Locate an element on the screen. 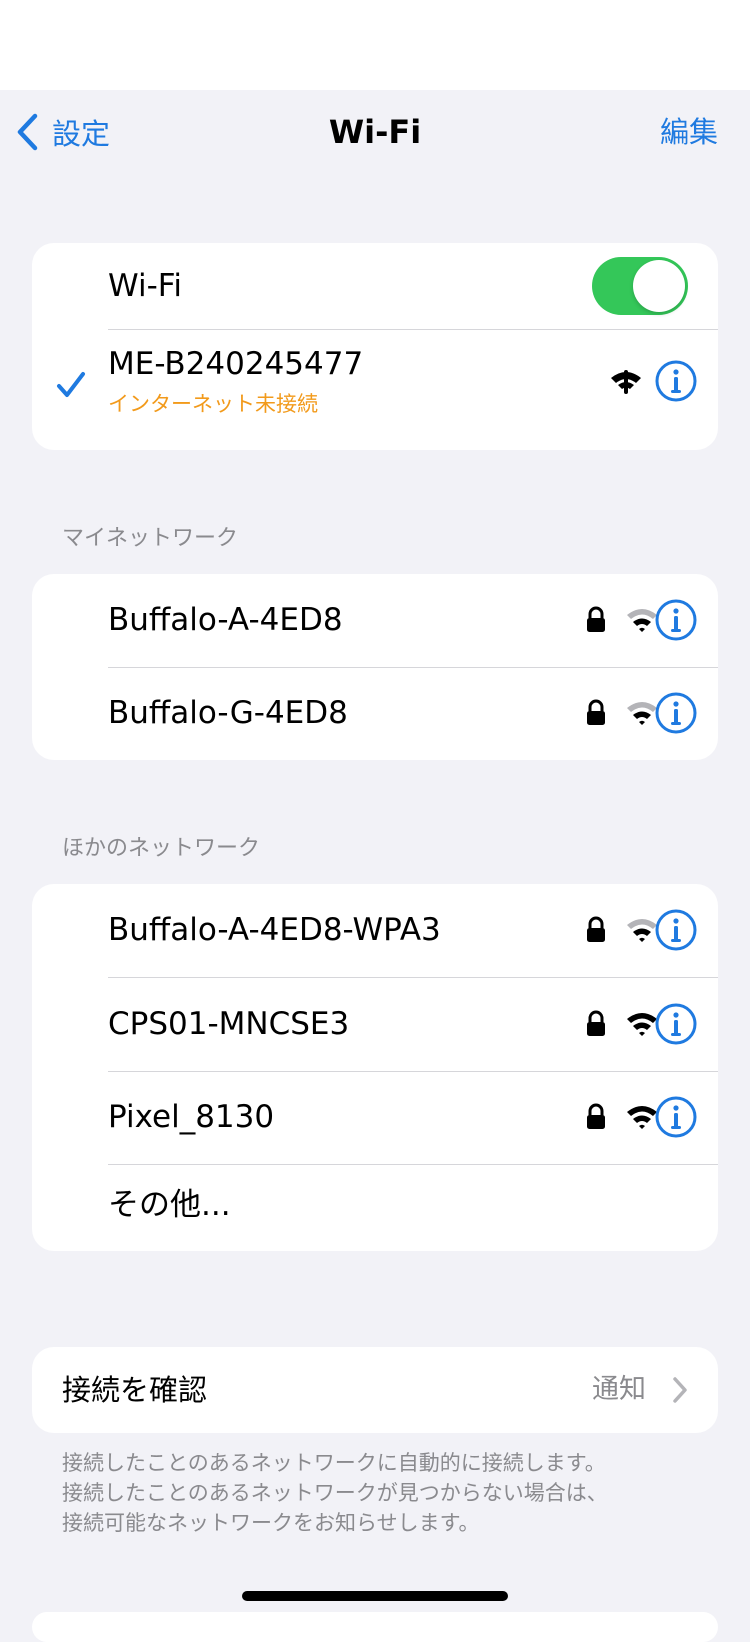 The width and height of the screenshot is (750, 1642). network-row: Buffalo-A-4ED8 is located at coordinates (375, 620).